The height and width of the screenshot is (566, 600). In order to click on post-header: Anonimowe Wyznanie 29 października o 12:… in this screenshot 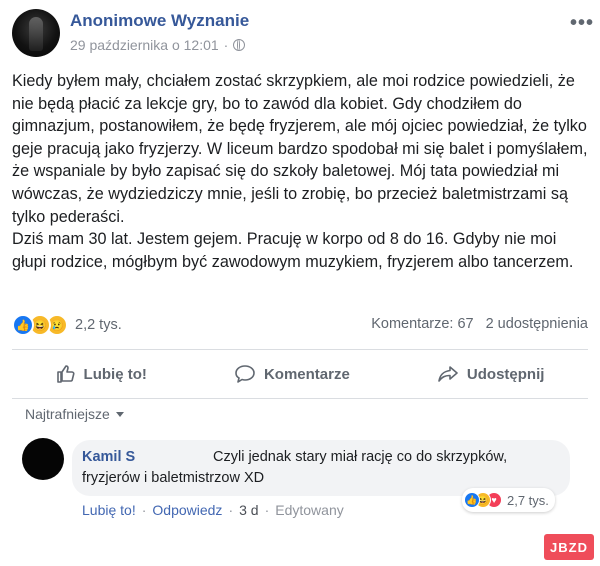, I will do `click(300, 33)`.